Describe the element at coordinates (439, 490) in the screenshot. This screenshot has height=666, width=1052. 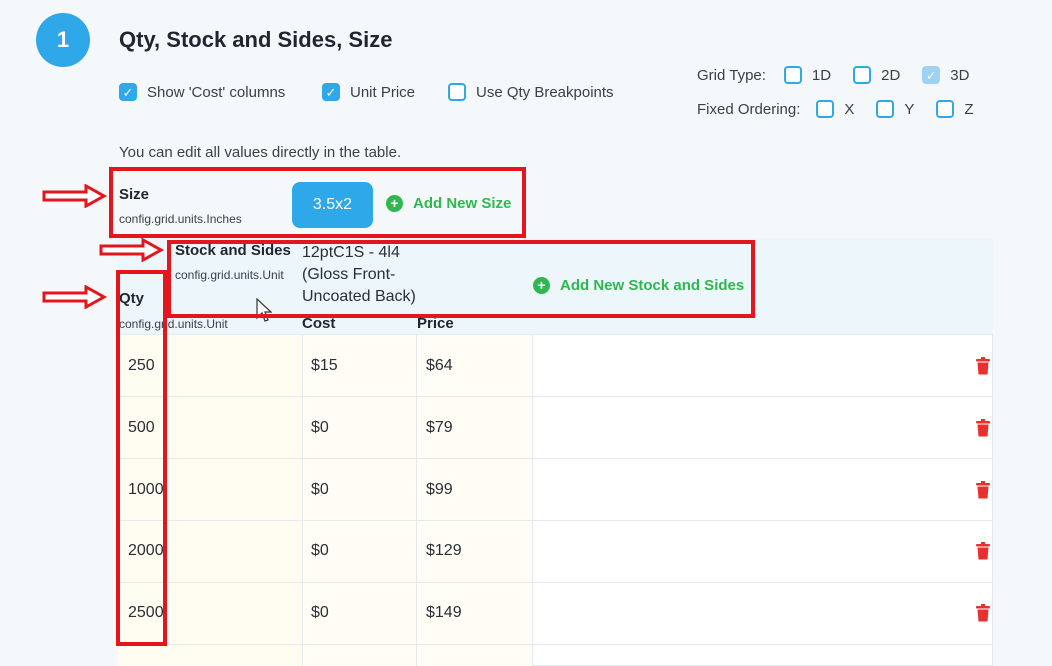
I see `price-cell: $99` at that location.